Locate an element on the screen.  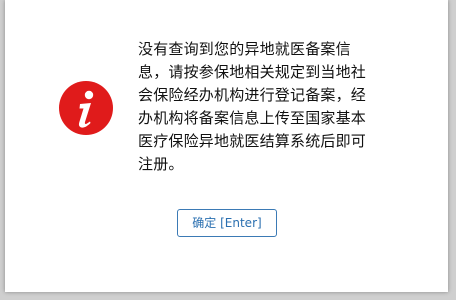
info-icon is located at coordinates (86, 108).